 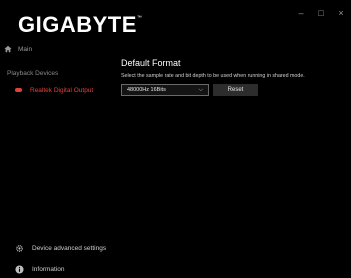 I want to click on nav-main: Main, so click(x=18, y=49).